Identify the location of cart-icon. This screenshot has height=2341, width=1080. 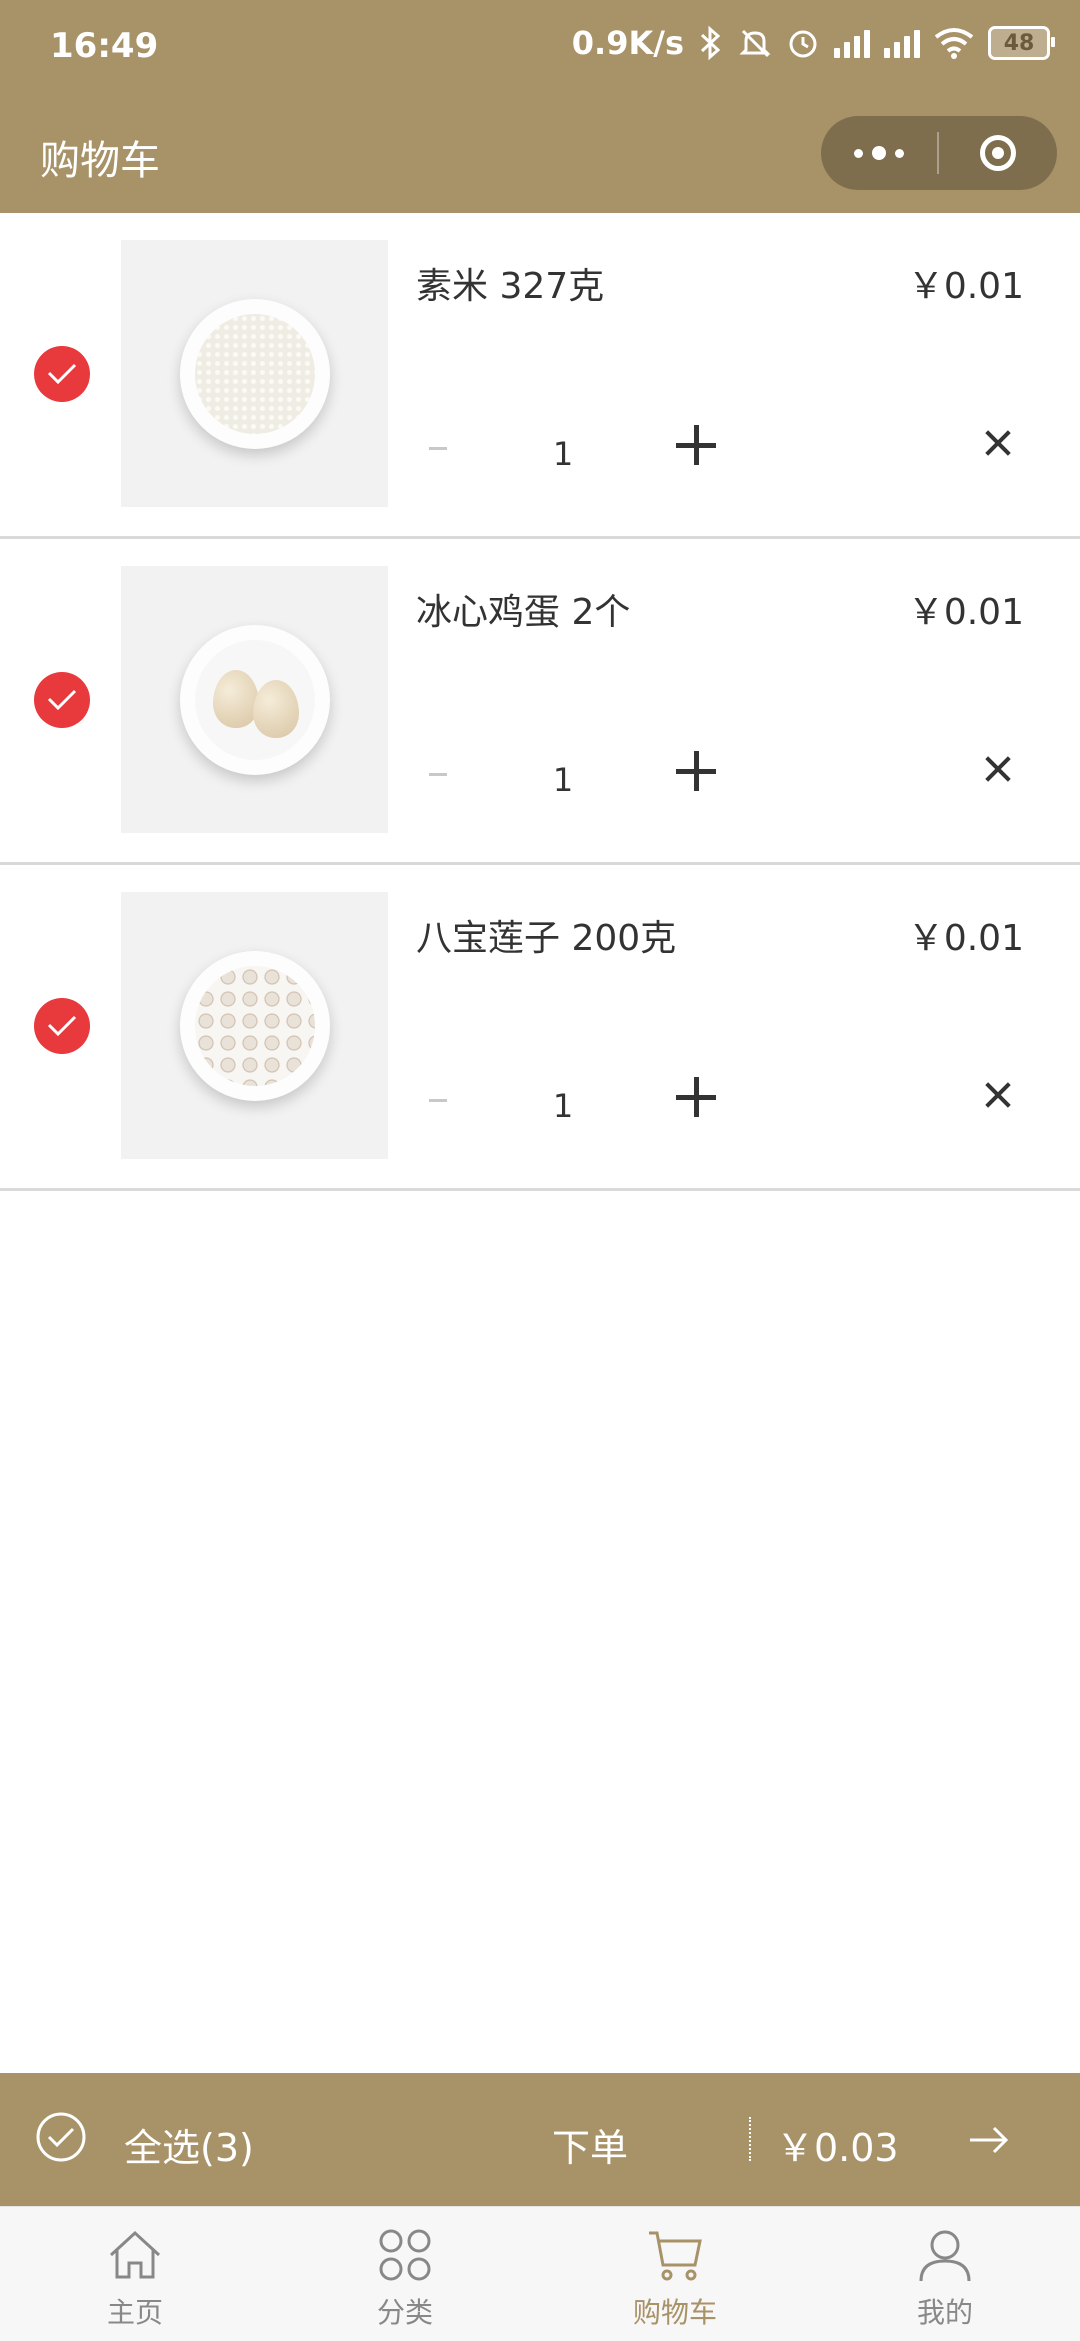
(675, 2256).